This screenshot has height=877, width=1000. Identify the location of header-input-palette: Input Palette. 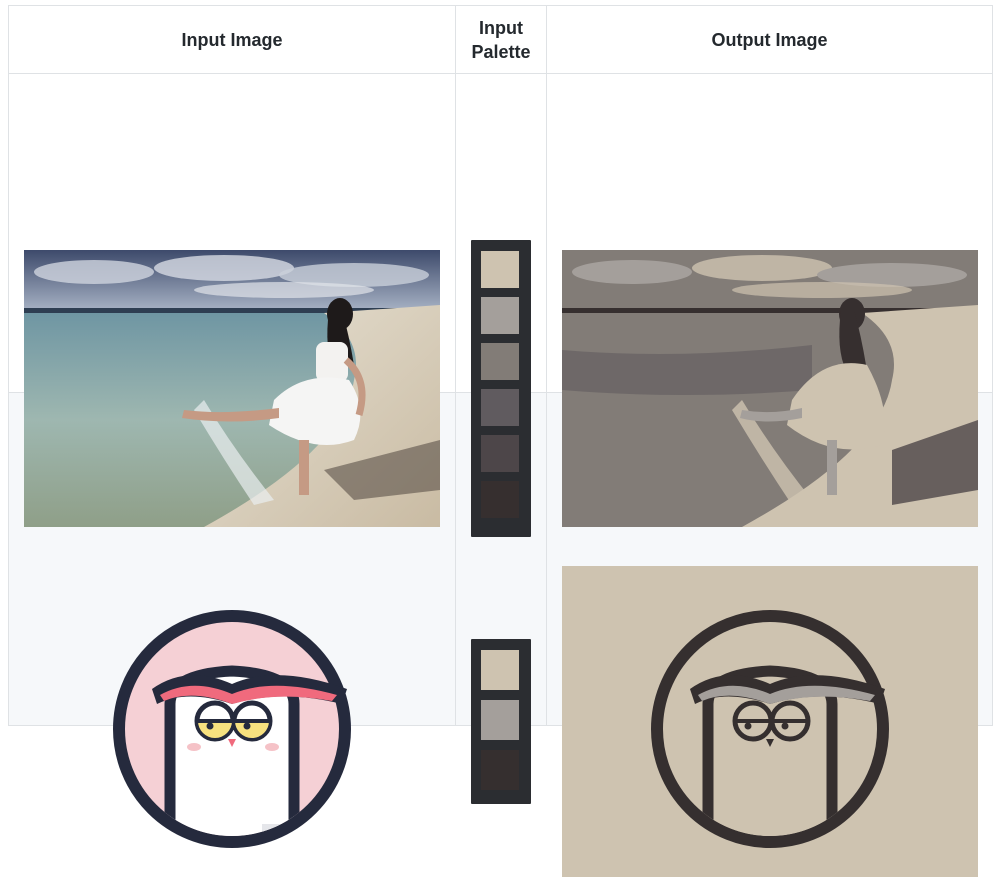
(501, 39).